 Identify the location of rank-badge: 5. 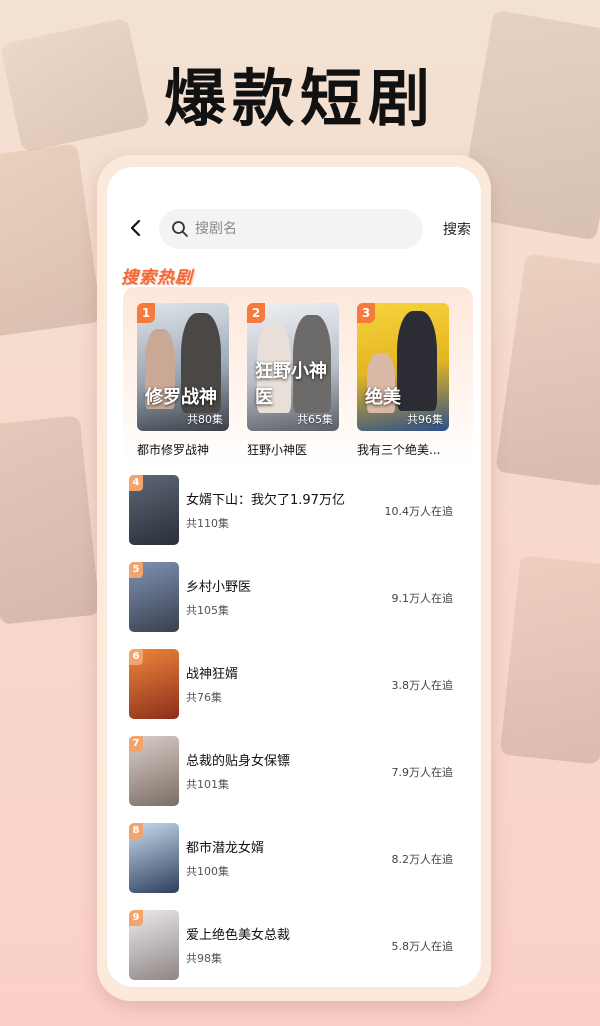
(136, 570).